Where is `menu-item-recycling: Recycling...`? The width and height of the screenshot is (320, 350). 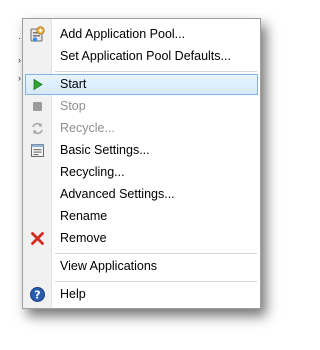
menu-item-recycling: Recycling... is located at coordinates (141, 172).